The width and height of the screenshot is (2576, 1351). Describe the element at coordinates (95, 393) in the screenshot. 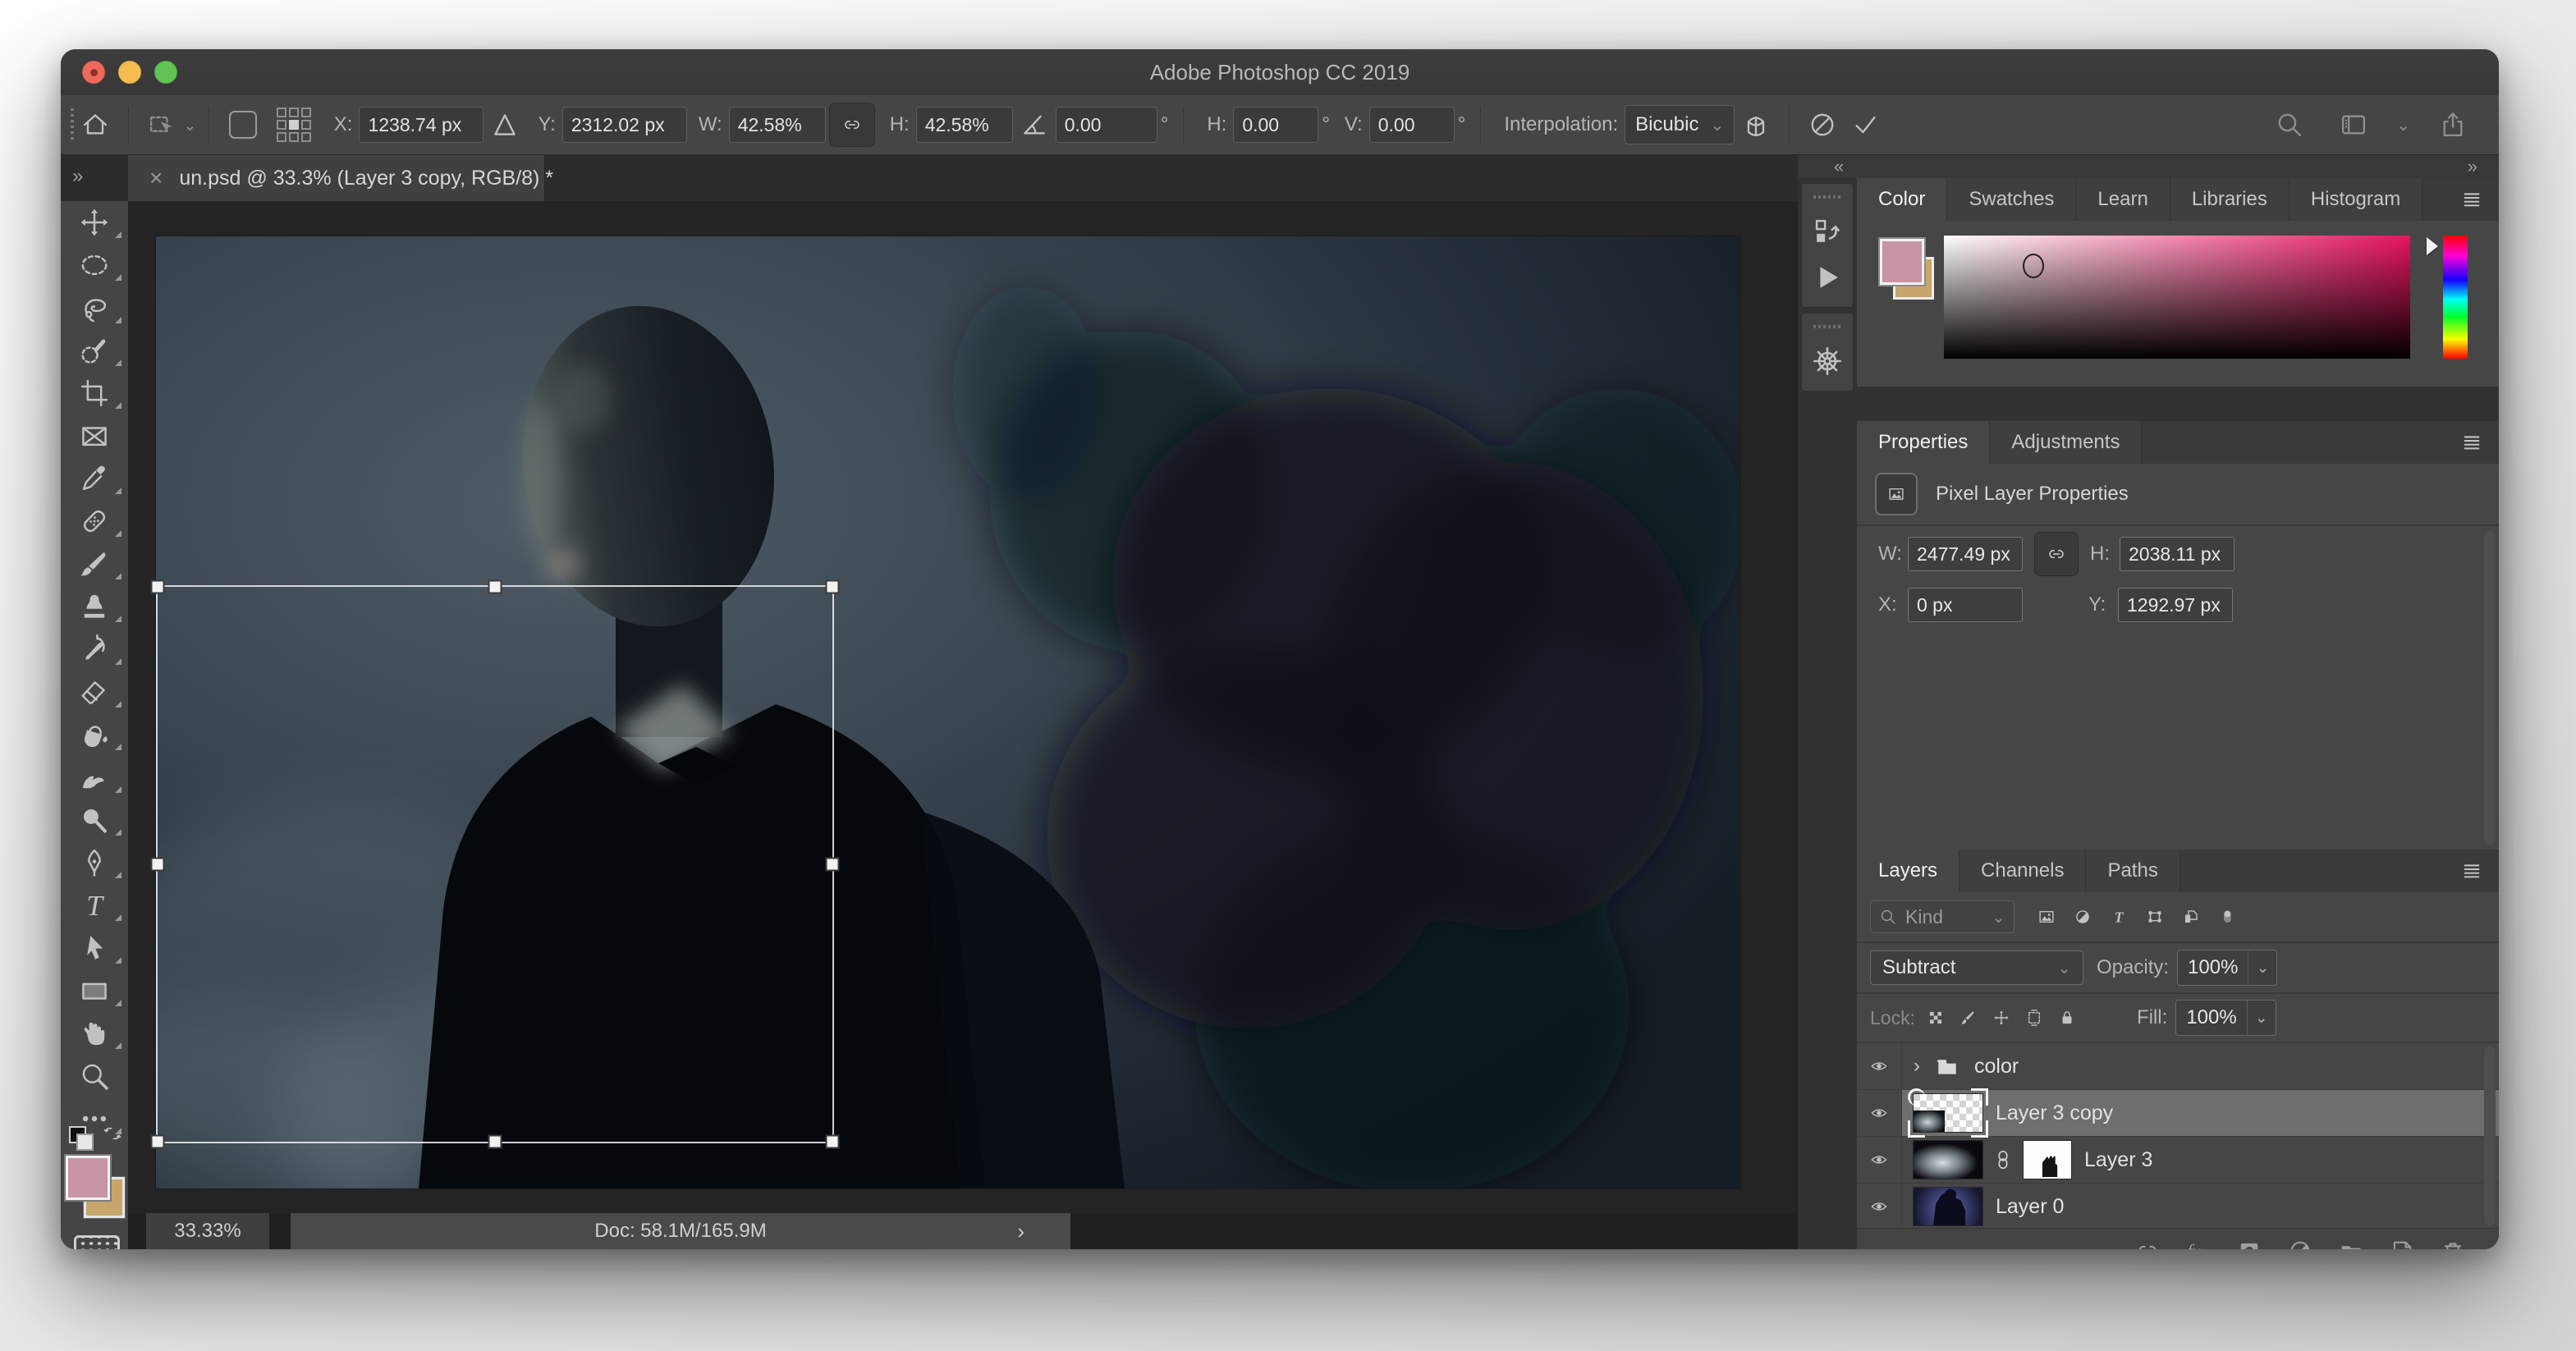

I see `crop-tool` at that location.